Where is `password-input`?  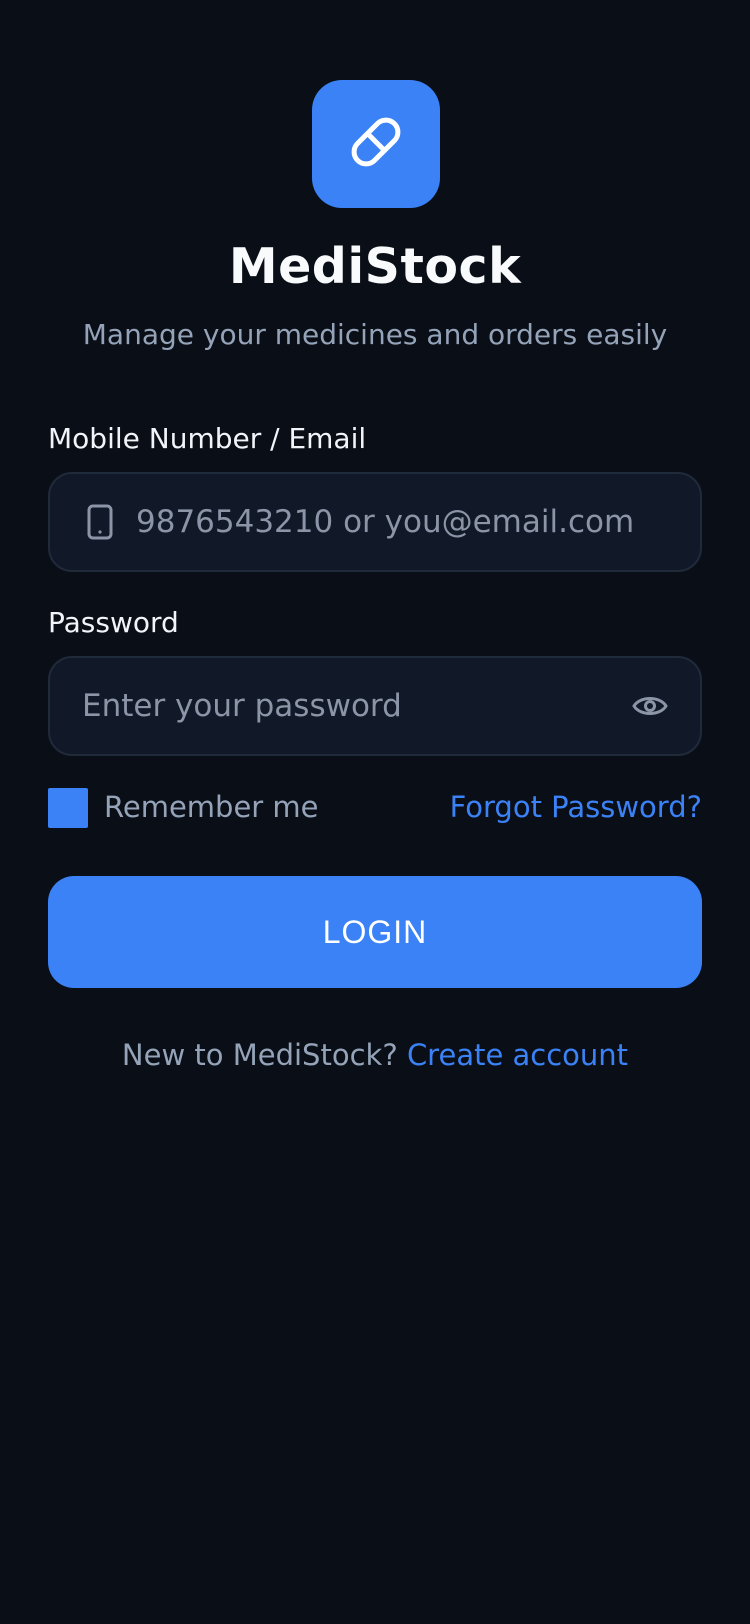 password-input is located at coordinates (341, 706).